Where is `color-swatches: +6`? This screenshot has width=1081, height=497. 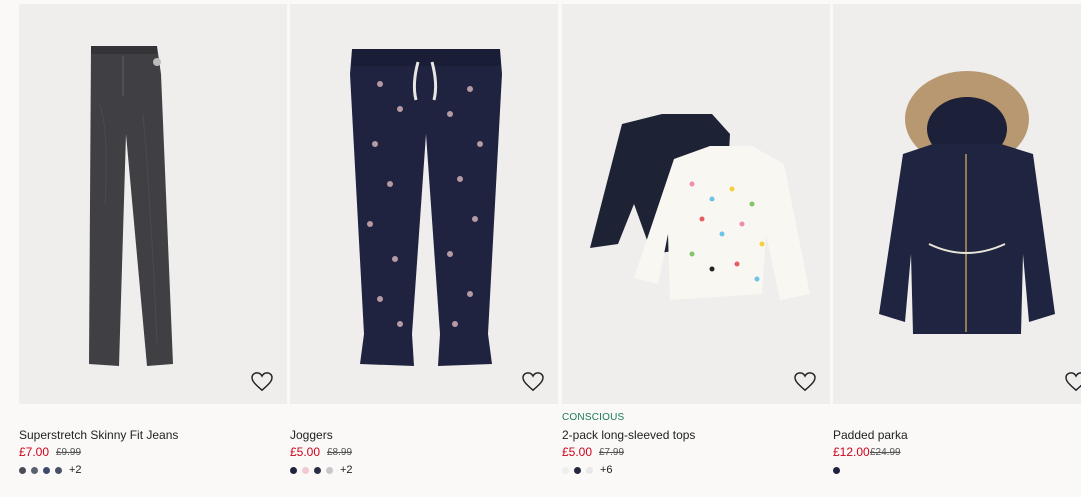 color-swatches: +6 is located at coordinates (587, 470).